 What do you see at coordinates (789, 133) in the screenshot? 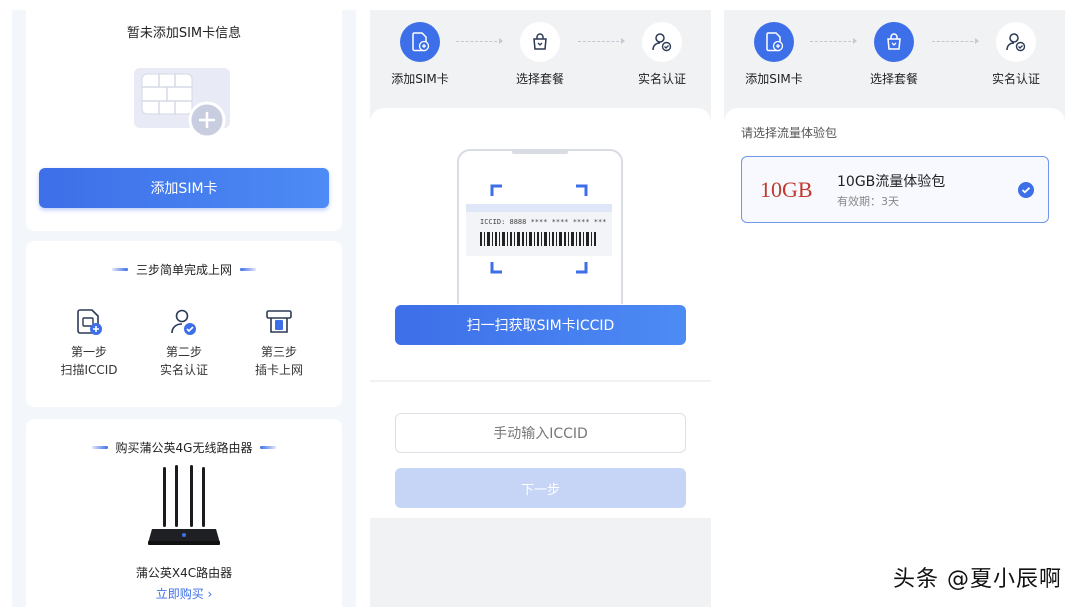
I see `plan-prompt: 请选择流量体验包` at bounding box center [789, 133].